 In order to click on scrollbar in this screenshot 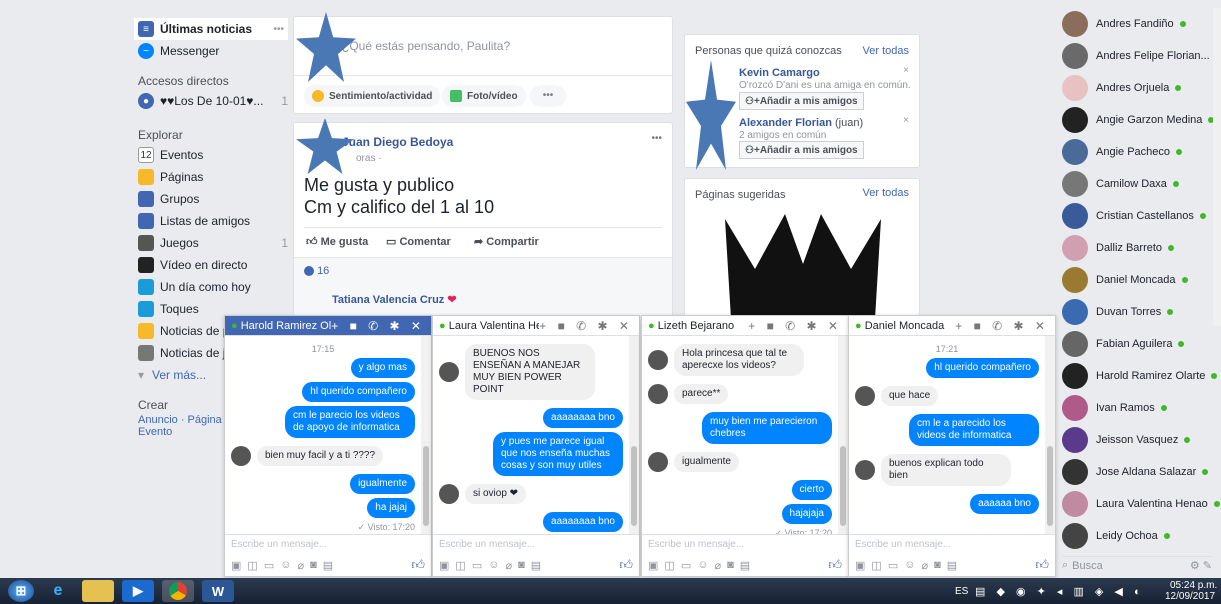, I will do `click(1217, 167)`.